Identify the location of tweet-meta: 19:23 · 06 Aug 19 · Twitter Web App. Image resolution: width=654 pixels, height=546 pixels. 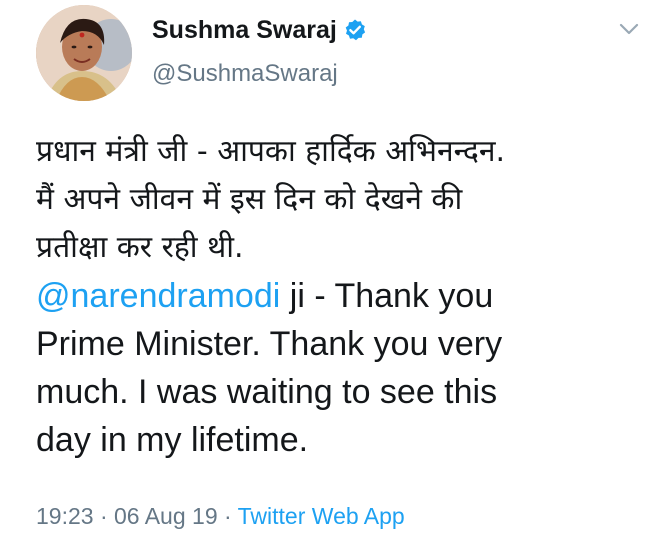
(220, 516).